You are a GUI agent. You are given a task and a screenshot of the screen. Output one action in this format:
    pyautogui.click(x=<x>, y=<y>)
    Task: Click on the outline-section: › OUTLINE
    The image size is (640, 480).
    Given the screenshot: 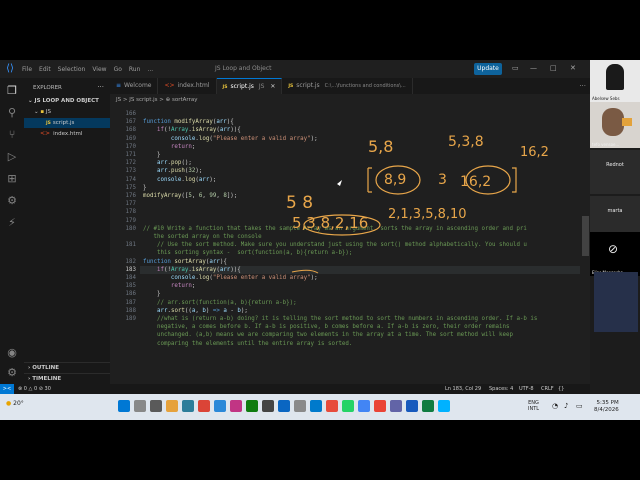 What is the action you would take?
    pyautogui.click(x=67, y=367)
    